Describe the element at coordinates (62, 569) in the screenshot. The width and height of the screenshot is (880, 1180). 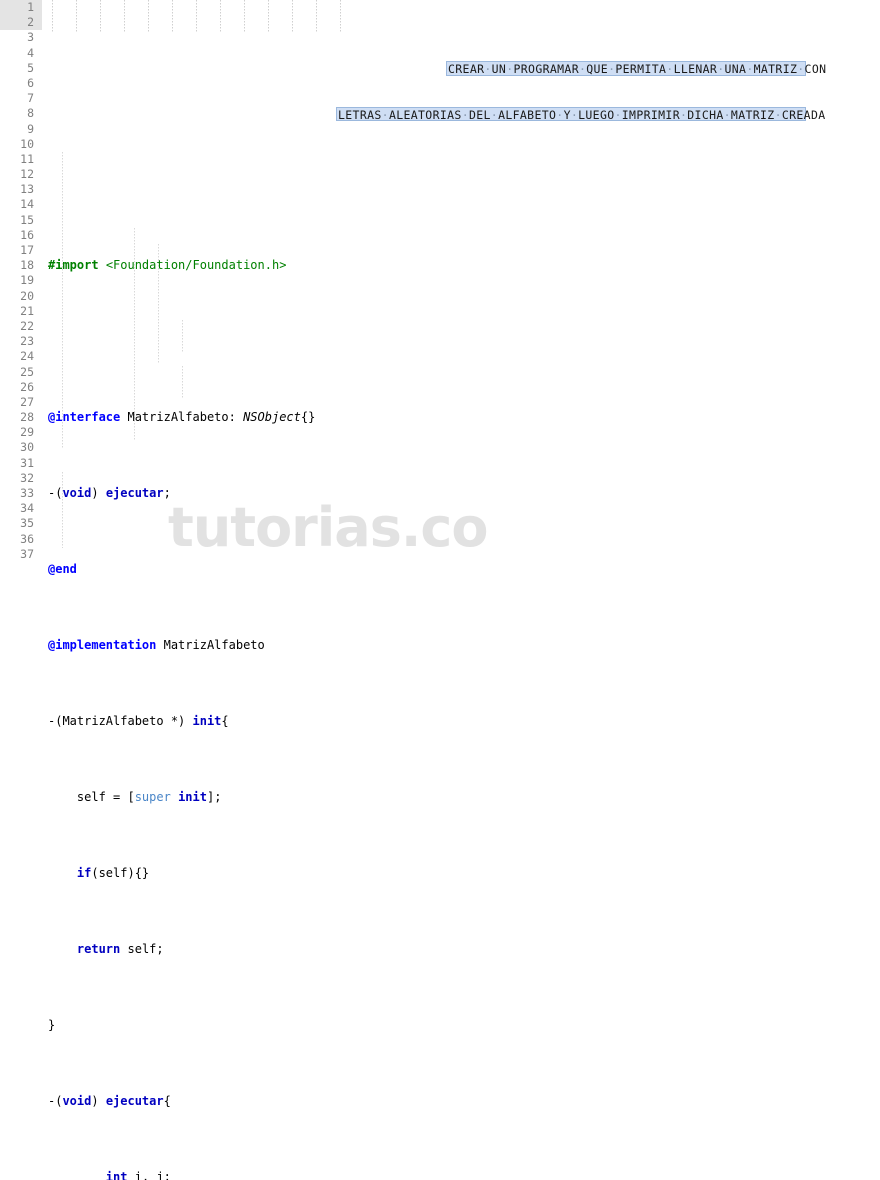
I see `token-directive: @end` at that location.